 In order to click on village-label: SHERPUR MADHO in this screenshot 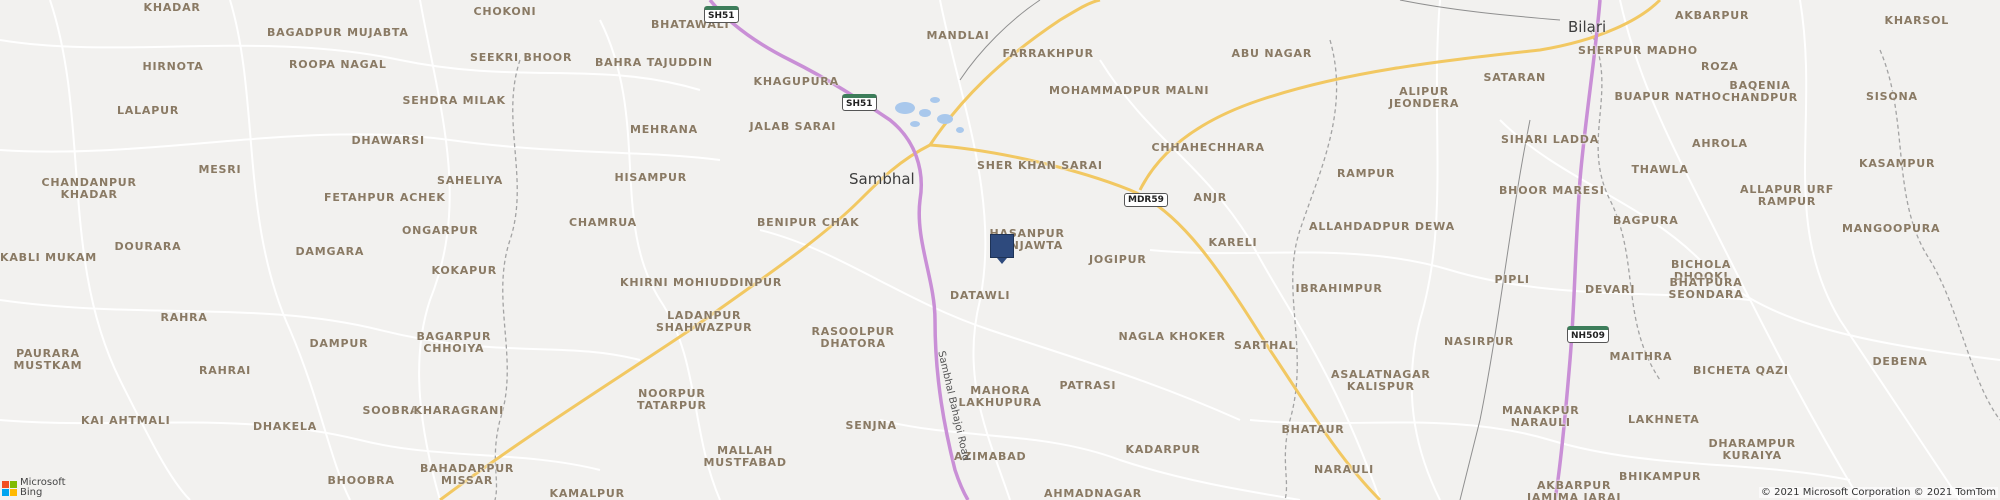, I will do `click(1638, 50)`.